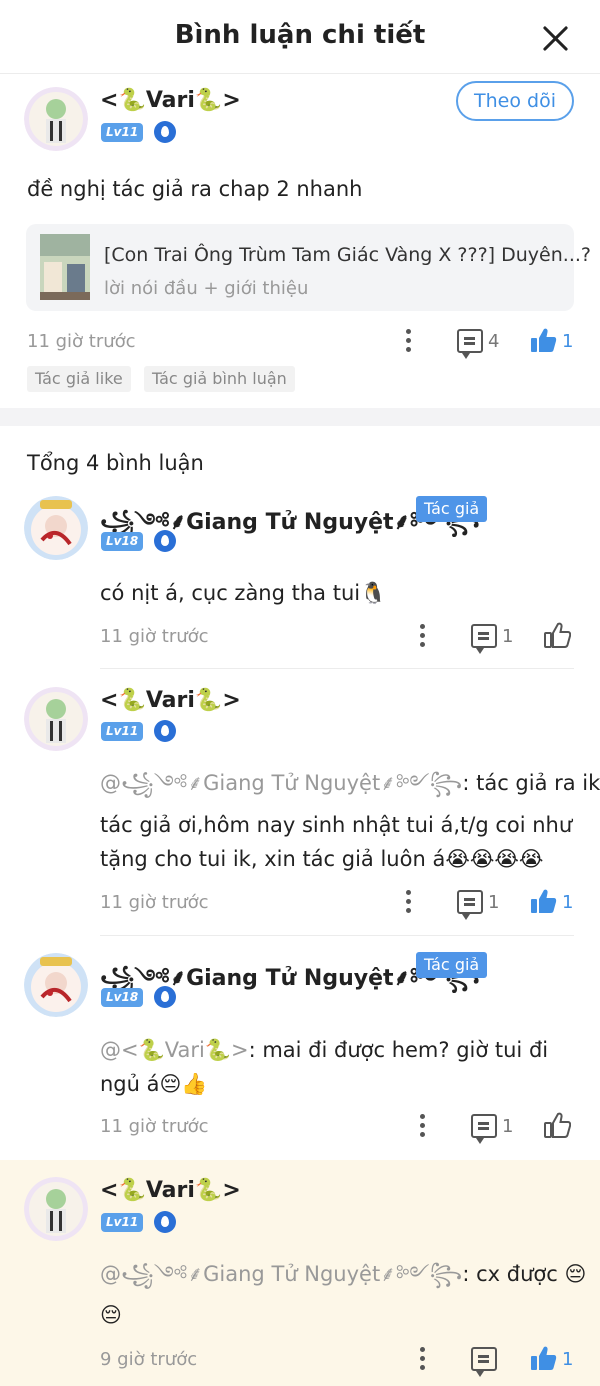 This screenshot has height=1386, width=600. I want to click on comment-text-line: @꧁༺⸙Giang Tử Nguyệt⸙༻꧂: cx được 😔, so click(343, 1274).